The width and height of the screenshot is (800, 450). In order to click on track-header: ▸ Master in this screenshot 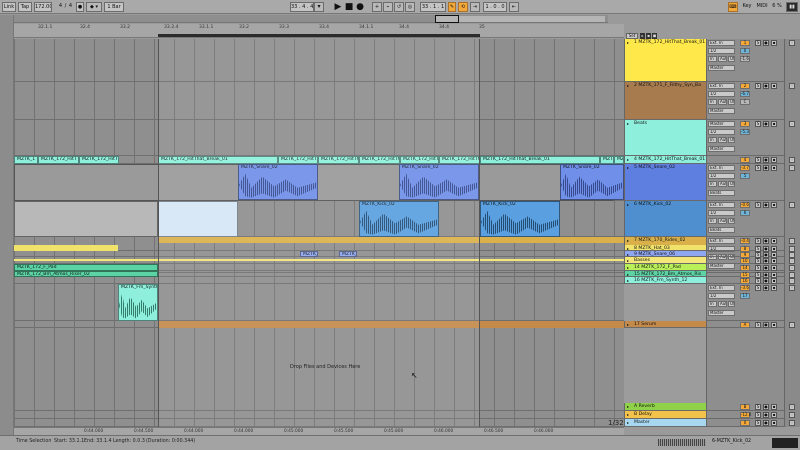, I will do `click(665, 423)`.